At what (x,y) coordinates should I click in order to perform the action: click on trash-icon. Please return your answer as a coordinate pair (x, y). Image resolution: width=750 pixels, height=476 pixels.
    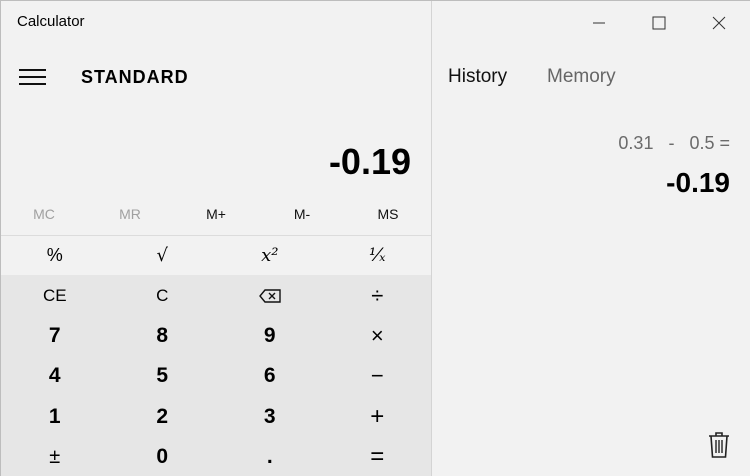
    Looking at the image, I should click on (719, 445).